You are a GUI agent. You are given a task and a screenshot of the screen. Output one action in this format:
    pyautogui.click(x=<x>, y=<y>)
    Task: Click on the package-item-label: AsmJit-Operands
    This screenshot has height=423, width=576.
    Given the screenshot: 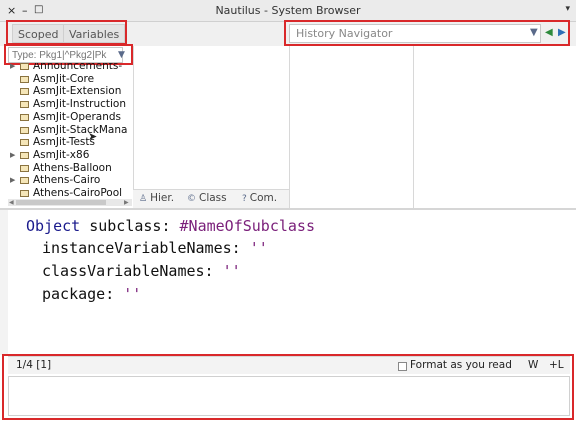 What is the action you would take?
    pyautogui.click(x=77, y=116)
    